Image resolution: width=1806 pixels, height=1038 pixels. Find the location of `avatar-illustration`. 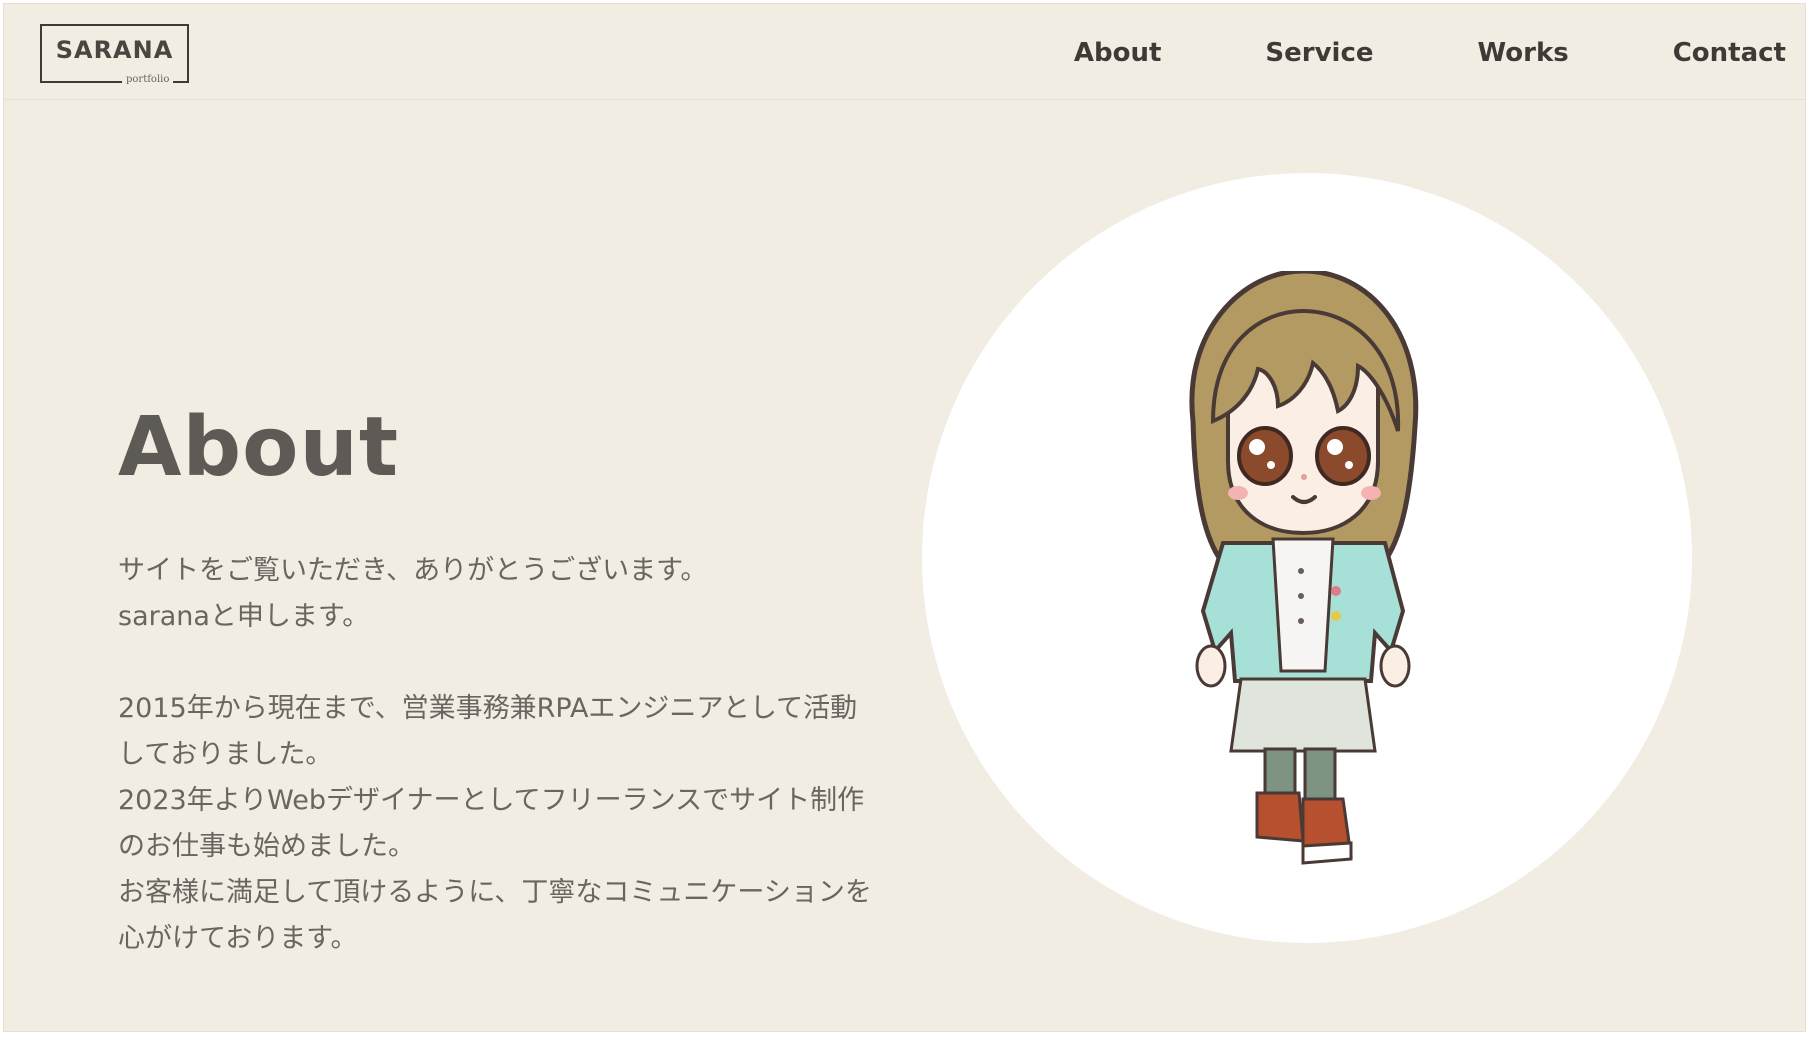

avatar-illustration is located at coordinates (1304, 568).